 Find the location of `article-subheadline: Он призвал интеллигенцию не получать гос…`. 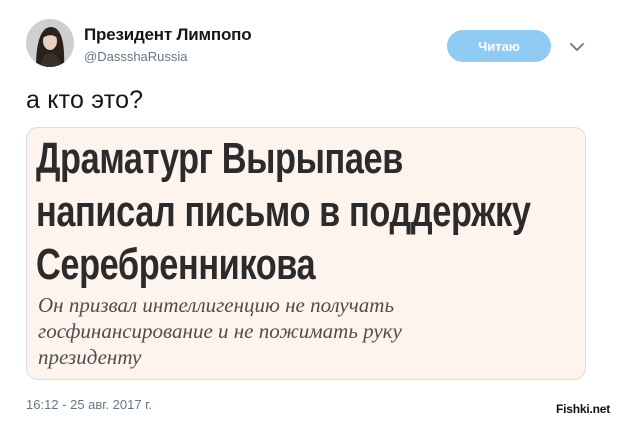

article-subheadline: Он призвал интеллигенцию не получать гос… is located at coordinates (220, 331).